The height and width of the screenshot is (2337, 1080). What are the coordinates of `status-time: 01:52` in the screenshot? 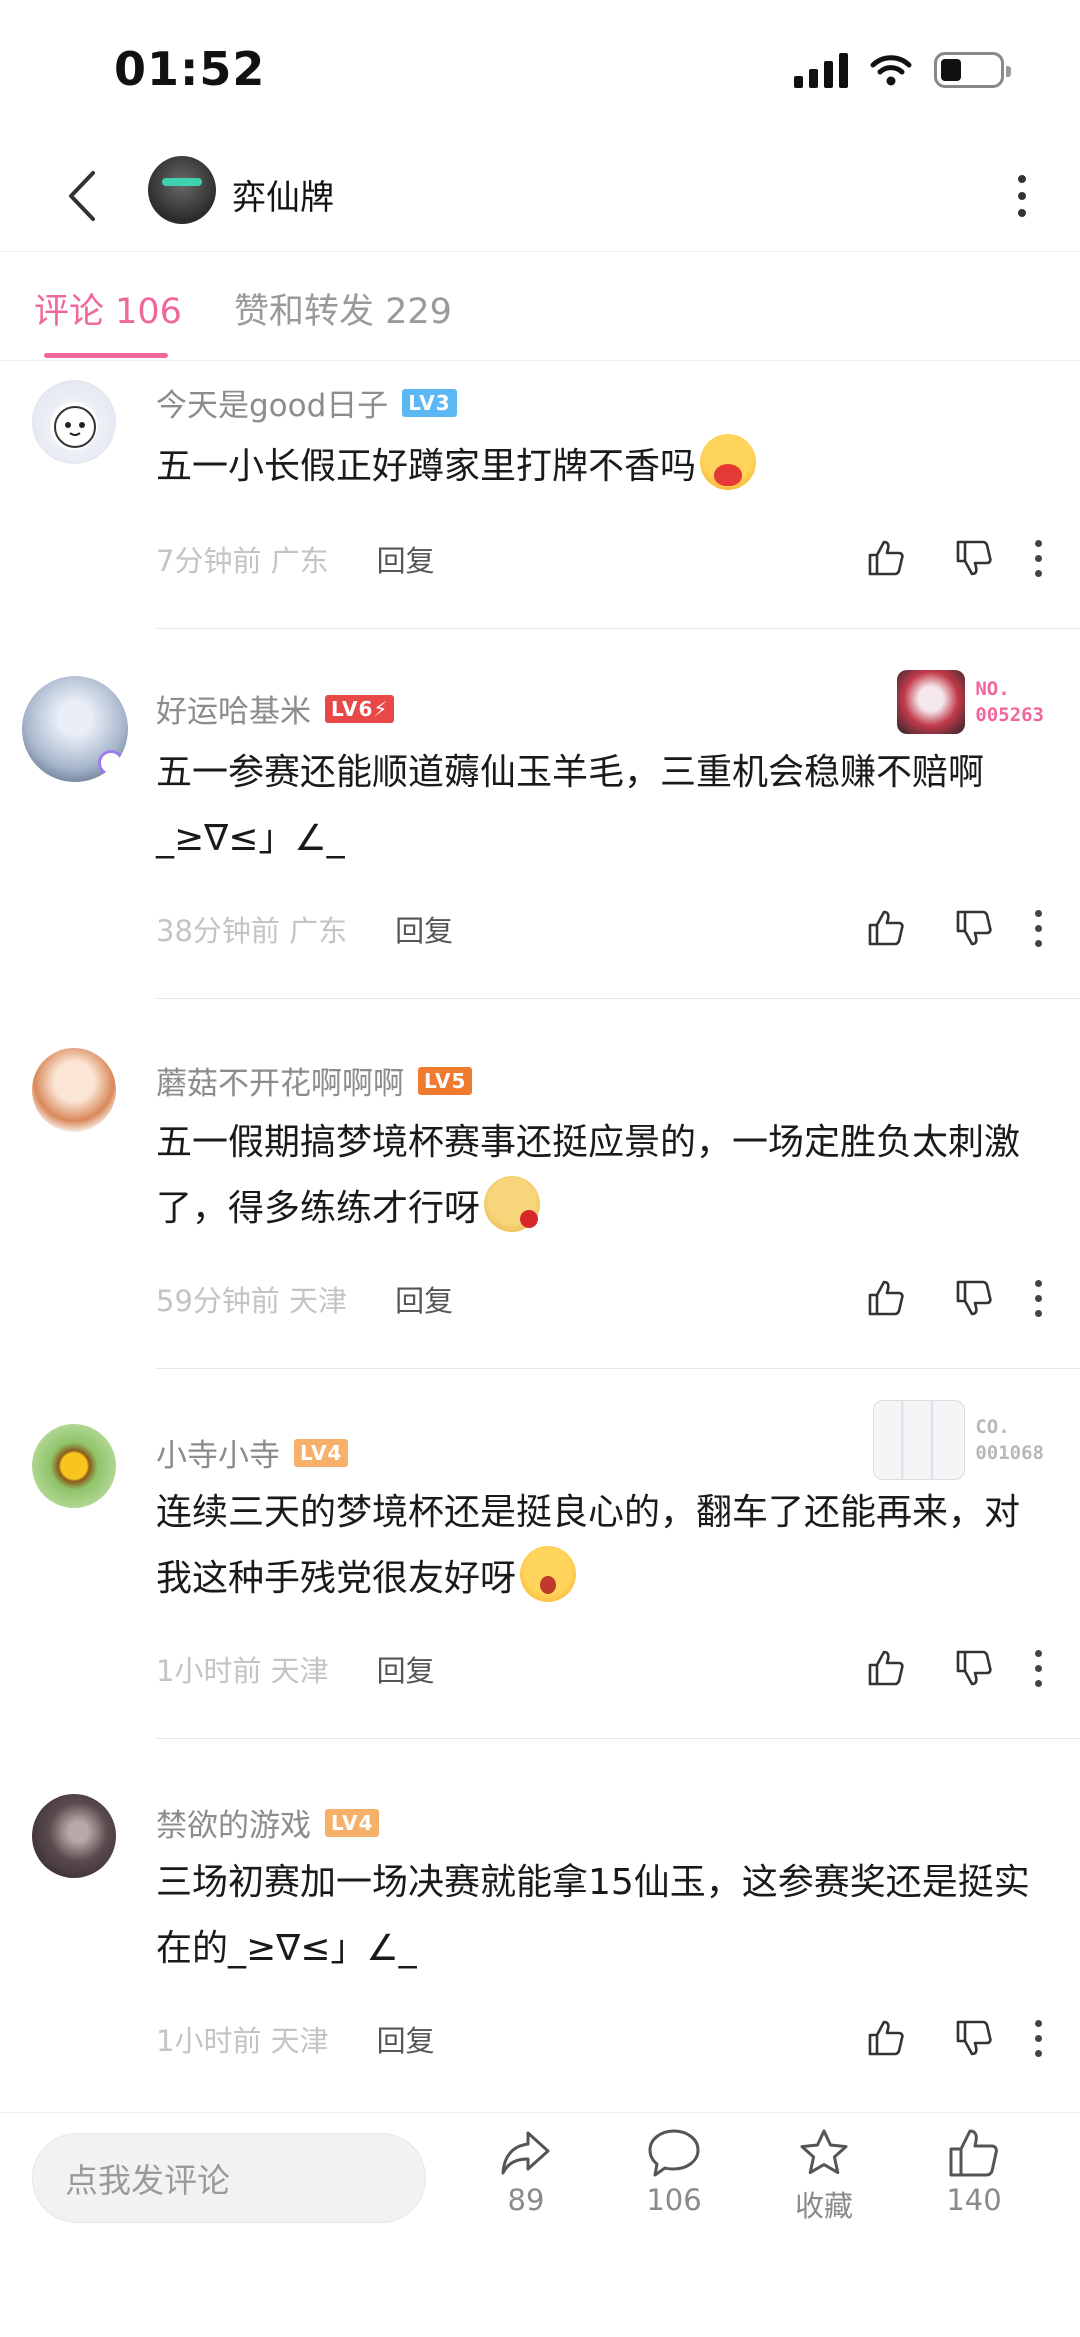 It's located at (190, 69).